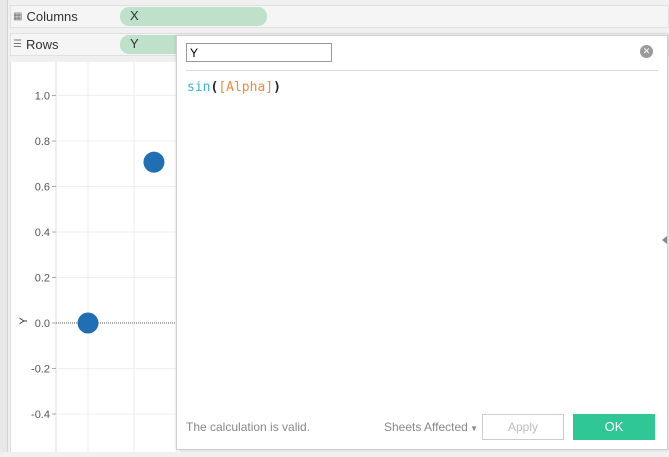 This screenshot has width=669, height=457. What do you see at coordinates (199, 87) in the screenshot?
I see `formula-function: sin` at bounding box center [199, 87].